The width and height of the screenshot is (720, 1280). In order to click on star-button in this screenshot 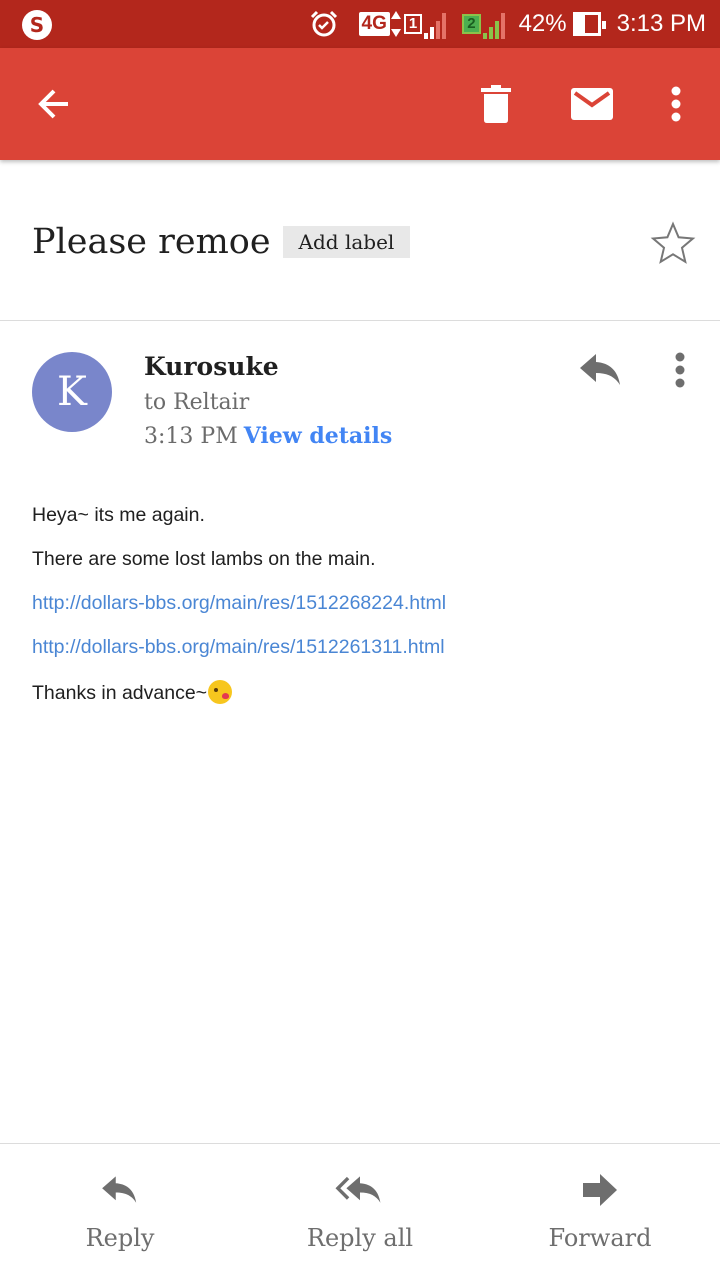, I will do `click(673, 243)`.